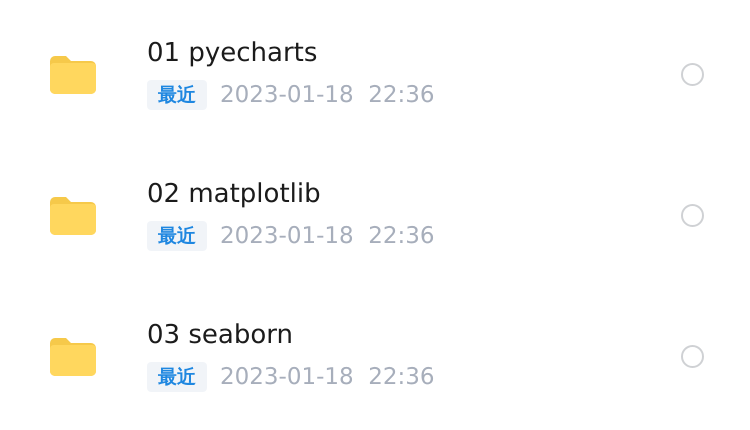  Describe the element at coordinates (232, 53) in the screenshot. I see `file-name: 01 pyecharts` at that location.